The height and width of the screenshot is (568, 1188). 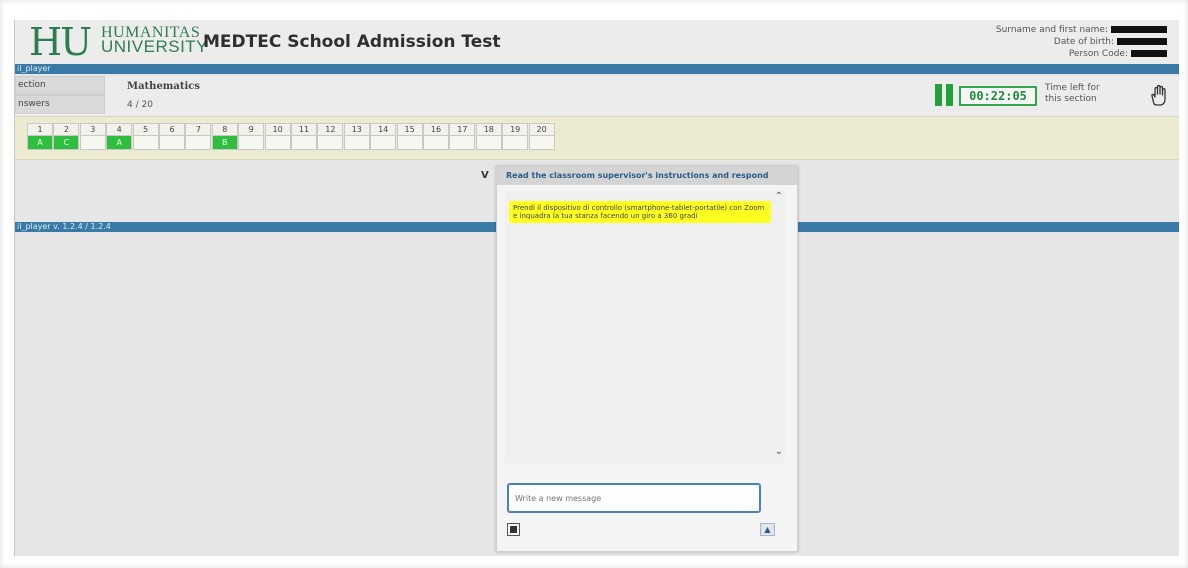 I want to click on raise-hand-icon, so click(x=1158, y=95).